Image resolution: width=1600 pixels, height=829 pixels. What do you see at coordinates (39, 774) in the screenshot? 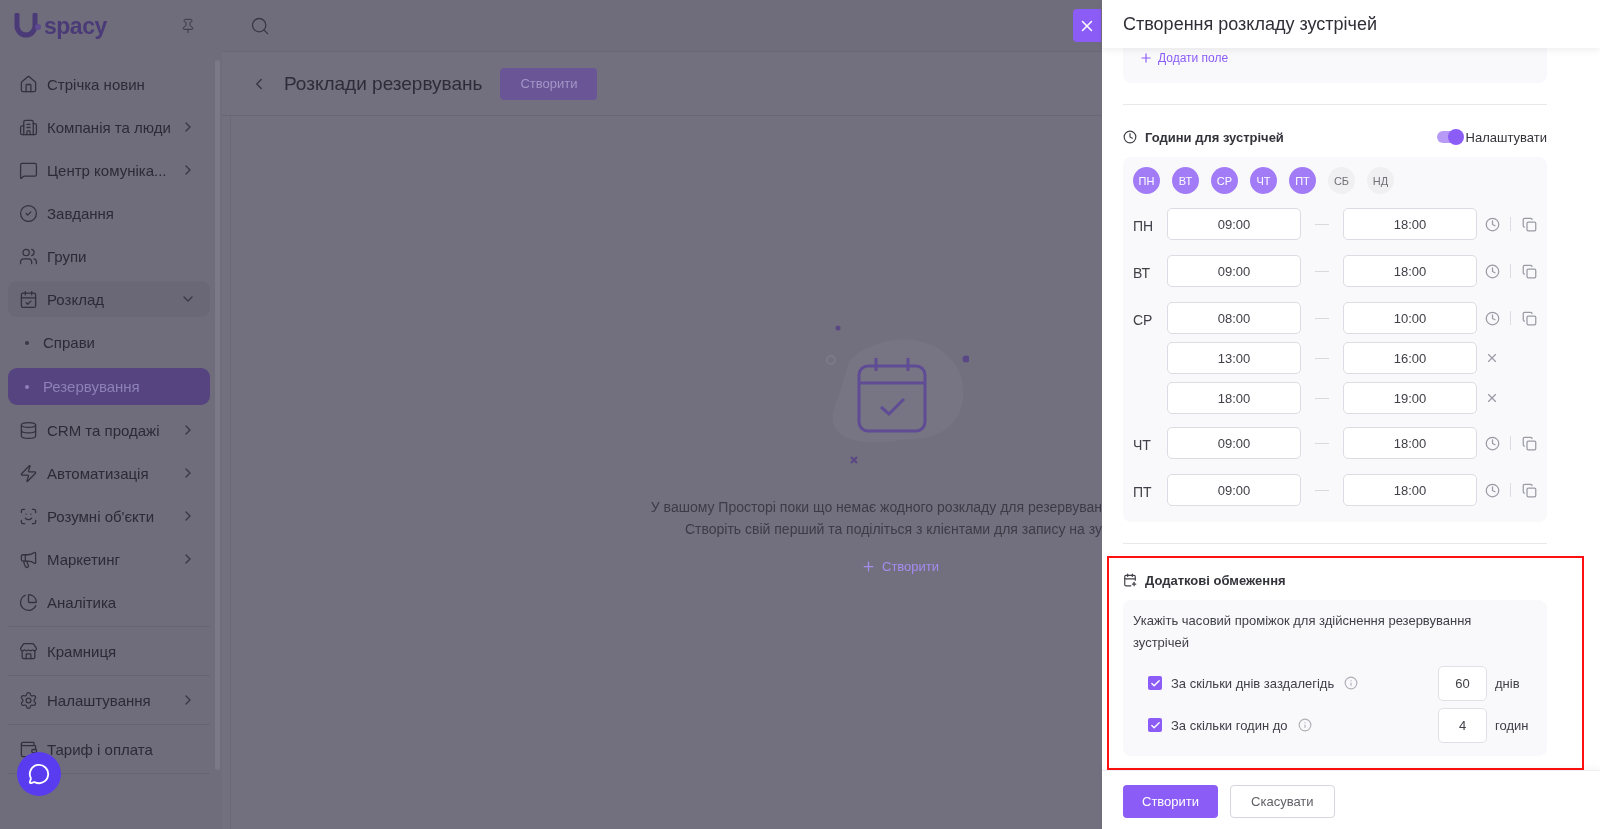
I see `chat-bubble-icon` at bounding box center [39, 774].